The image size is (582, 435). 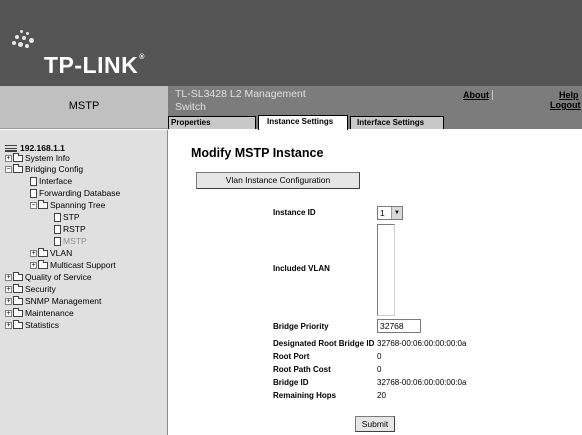 What do you see at coordinates (379, 369) in the screenshot?
I see `root-path-cost-value: 0` at bounding box center [379, 369].